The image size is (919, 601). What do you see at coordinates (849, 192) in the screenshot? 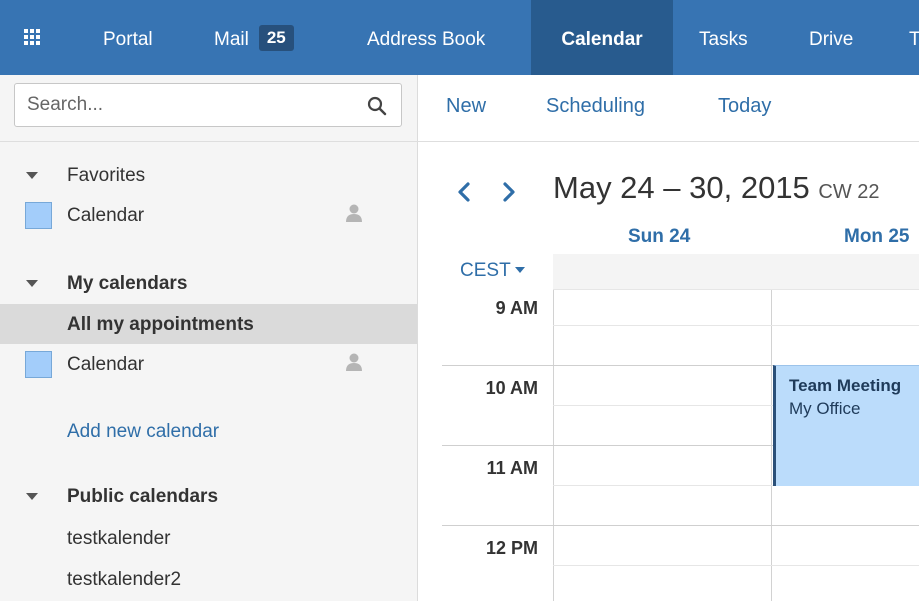
I see `calendar-week-label: CW 22` at bounding box center [849, 192].